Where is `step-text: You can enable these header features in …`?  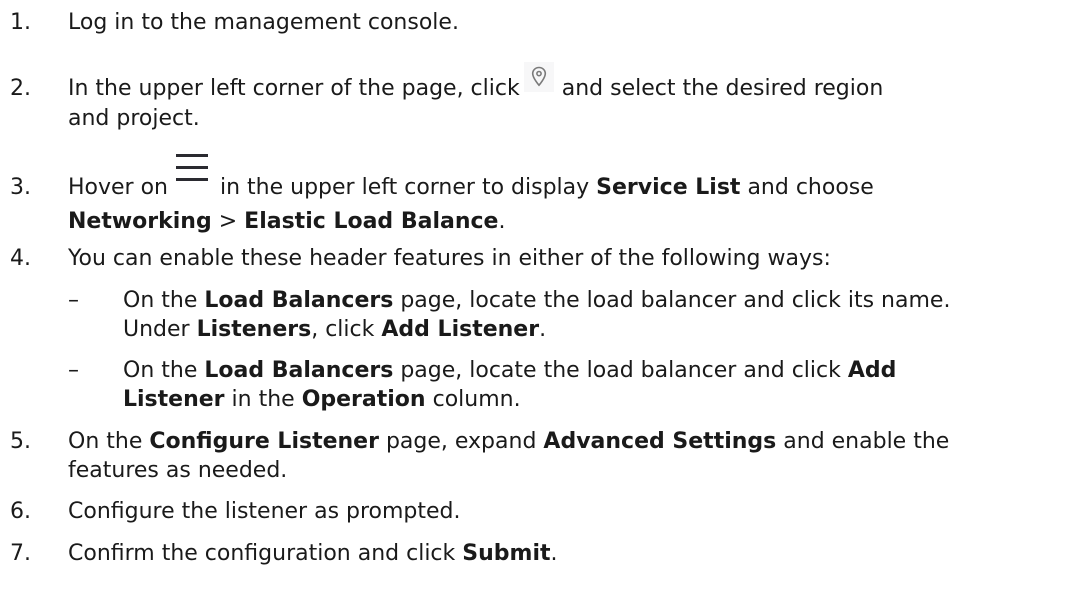
step-text: You can enable these header features in … is located at coordinates (449, 258).